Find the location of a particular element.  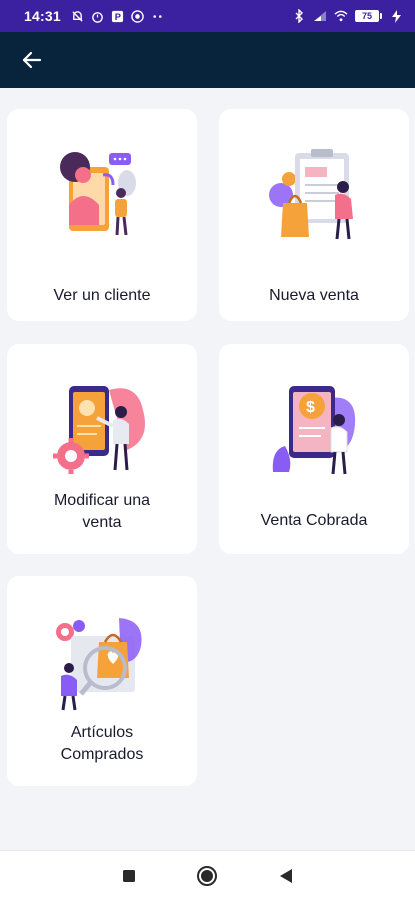

wifi-icon is located at coordinates (341, 16).